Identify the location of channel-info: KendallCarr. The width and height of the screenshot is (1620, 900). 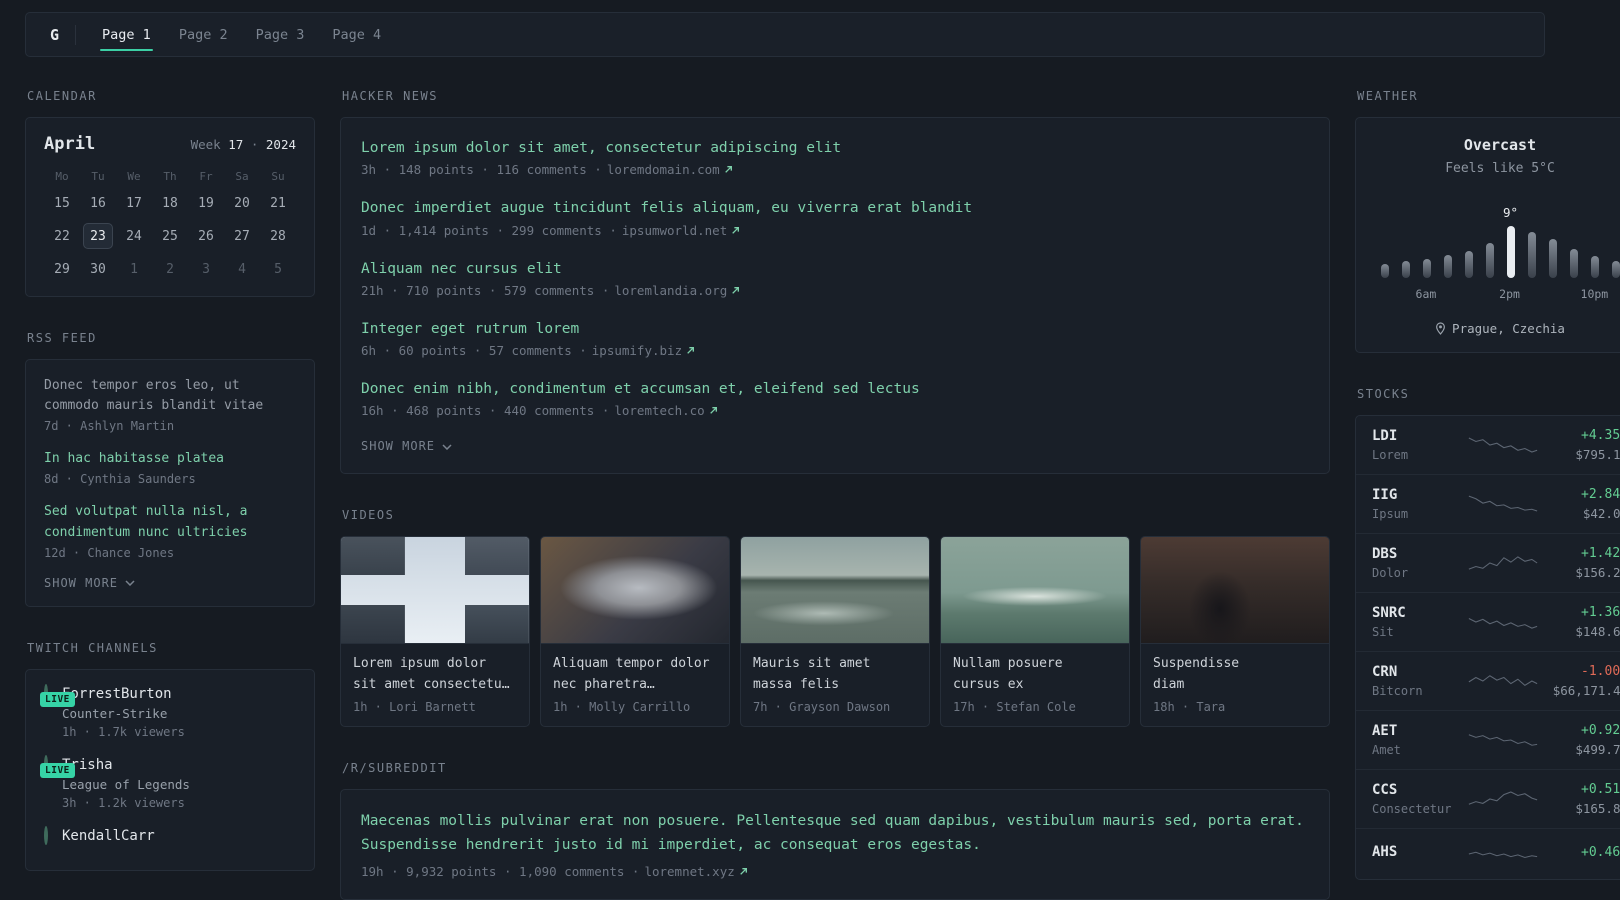
(108, 838).